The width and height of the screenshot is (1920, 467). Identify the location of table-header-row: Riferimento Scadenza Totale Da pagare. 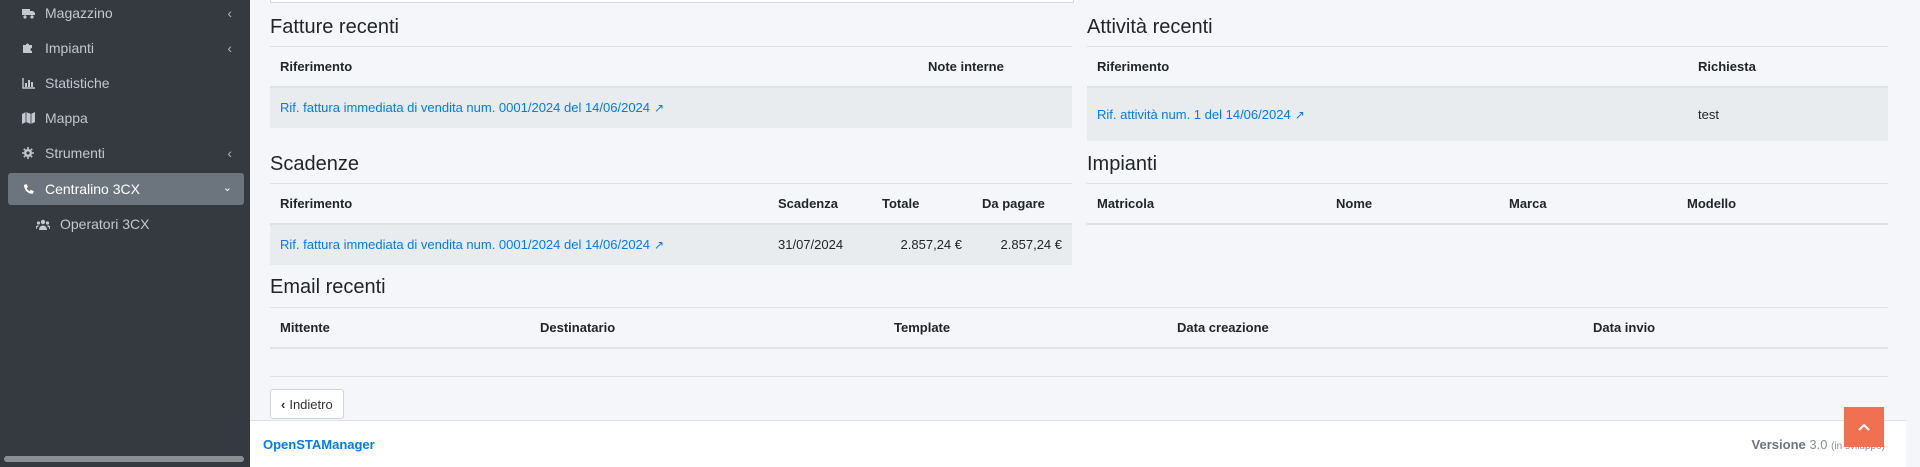
(671, 204).